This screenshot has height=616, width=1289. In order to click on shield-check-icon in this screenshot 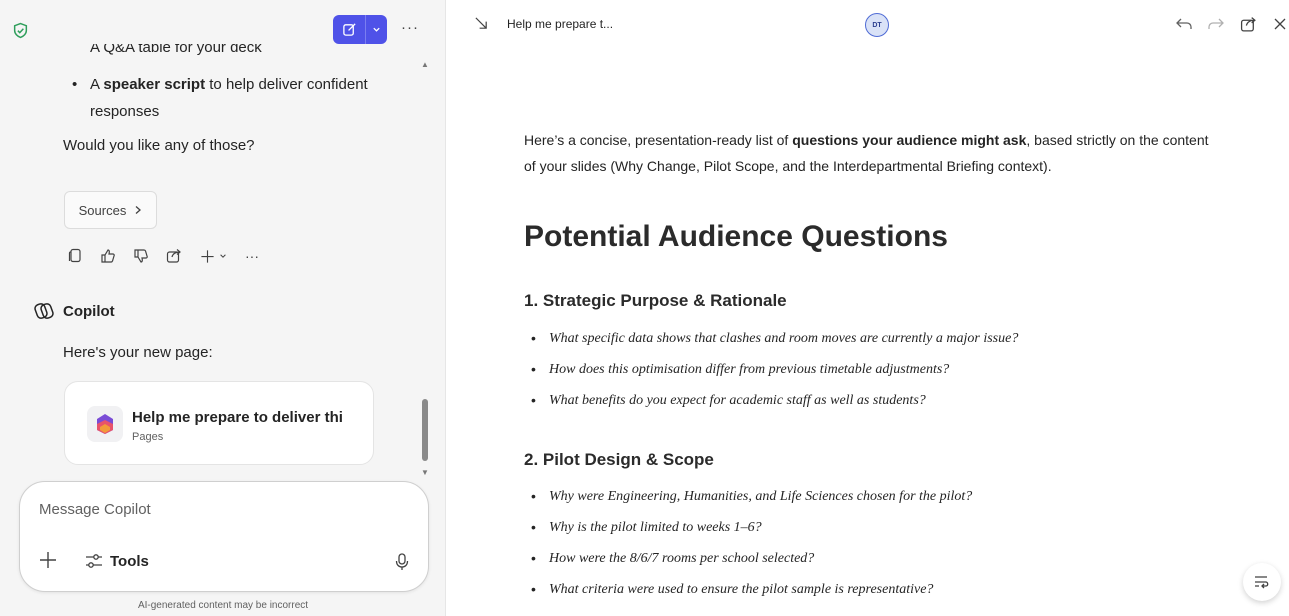, I will do `click(20, 30)`.